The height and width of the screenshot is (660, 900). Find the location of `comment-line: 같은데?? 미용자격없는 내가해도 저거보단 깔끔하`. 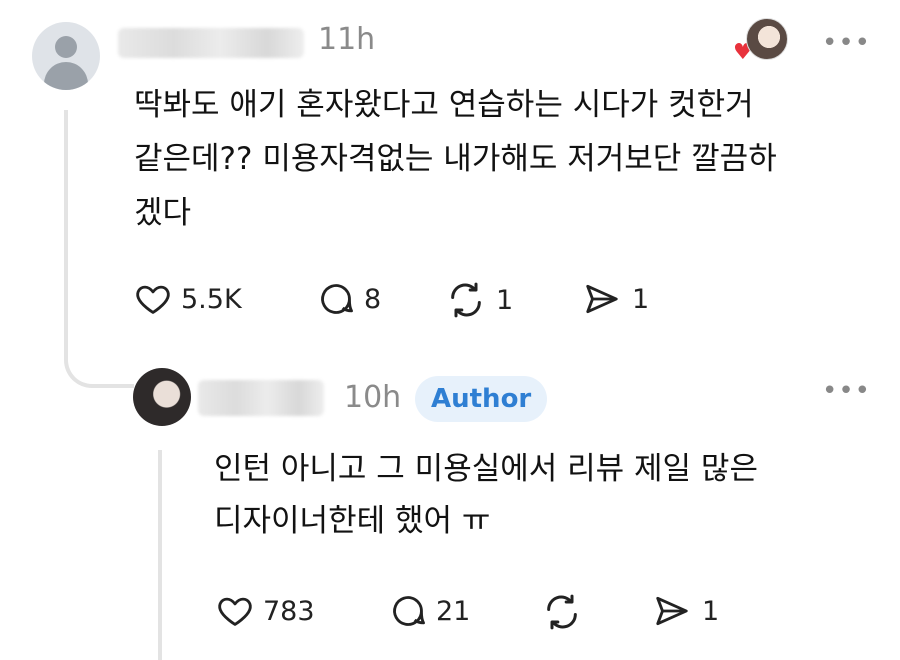

comment-line: 같은데?? 미용자격없는 내가해도 저거보단 깔끔하 is located at coordinates (455, 159).